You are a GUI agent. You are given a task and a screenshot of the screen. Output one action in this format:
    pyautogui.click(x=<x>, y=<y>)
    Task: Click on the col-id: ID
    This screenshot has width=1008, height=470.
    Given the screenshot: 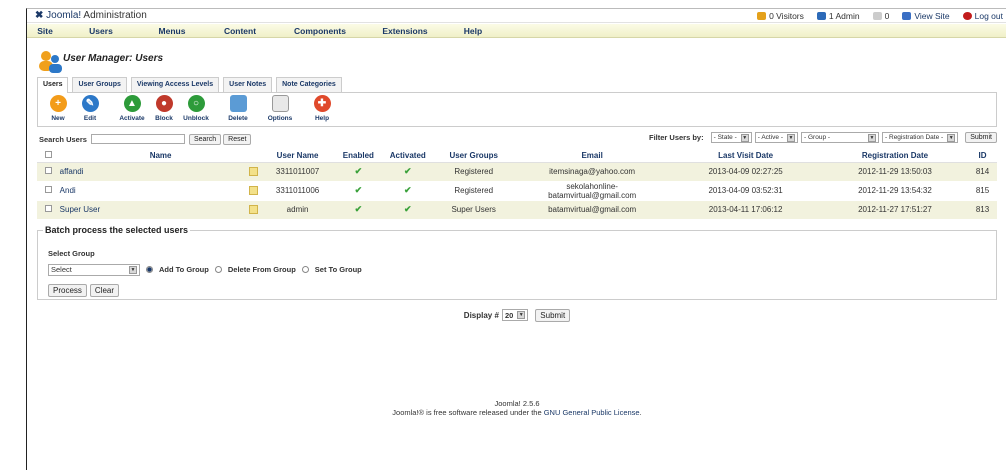 What is the action you would take?
    pyautogui.click(x=982, y=156)
    